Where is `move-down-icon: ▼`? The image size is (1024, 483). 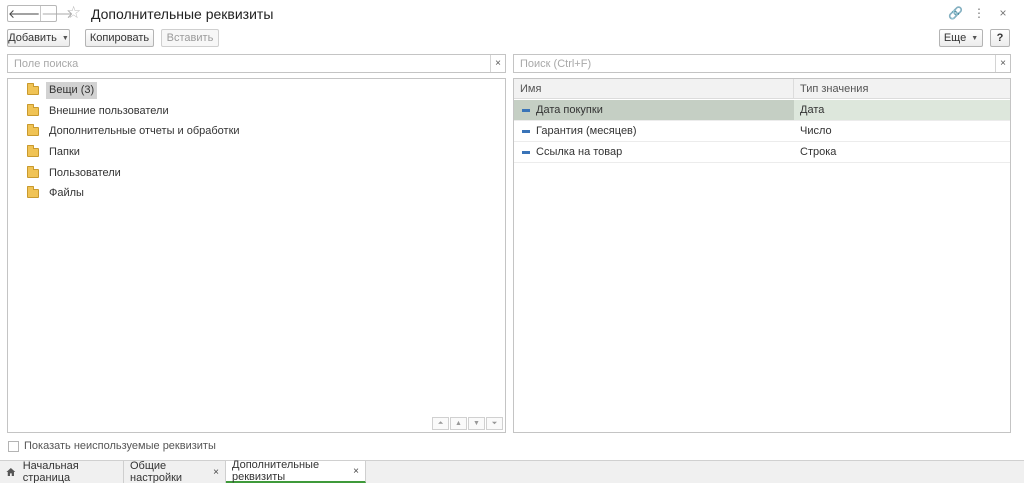
move-down-icon: ▼ is located at coordinates (476, 423).